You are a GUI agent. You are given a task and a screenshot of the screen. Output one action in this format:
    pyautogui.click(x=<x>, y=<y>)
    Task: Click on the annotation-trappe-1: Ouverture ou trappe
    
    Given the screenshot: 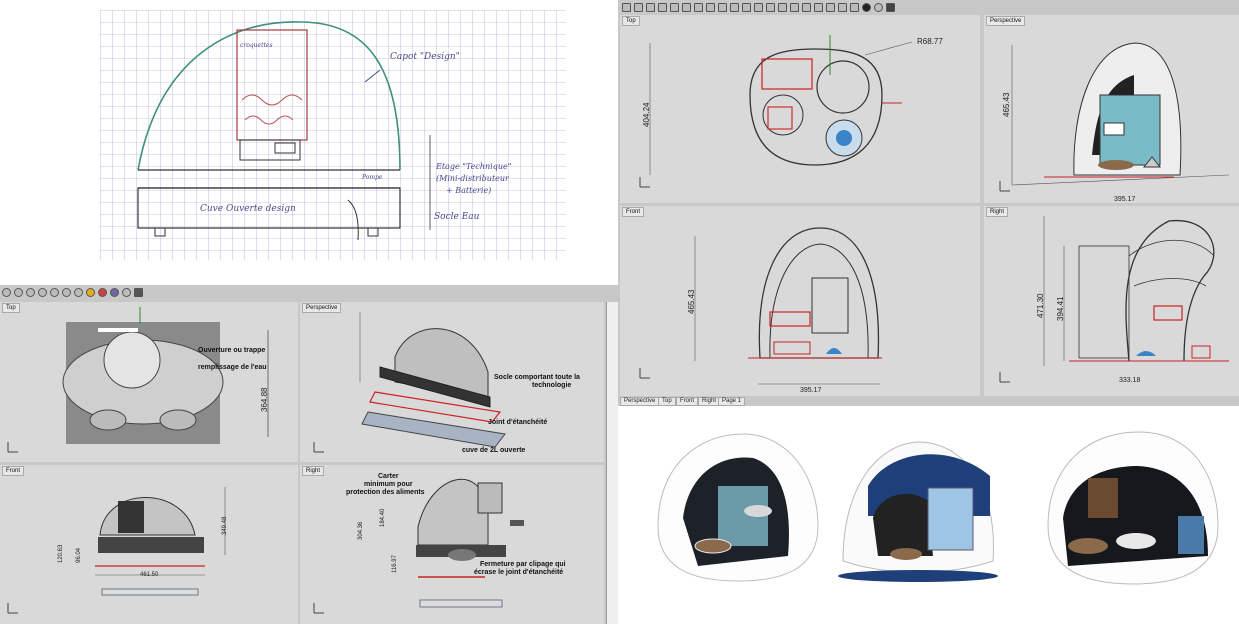 What is the action you would take?
    pyautogui.click(x=232, y=350)
    